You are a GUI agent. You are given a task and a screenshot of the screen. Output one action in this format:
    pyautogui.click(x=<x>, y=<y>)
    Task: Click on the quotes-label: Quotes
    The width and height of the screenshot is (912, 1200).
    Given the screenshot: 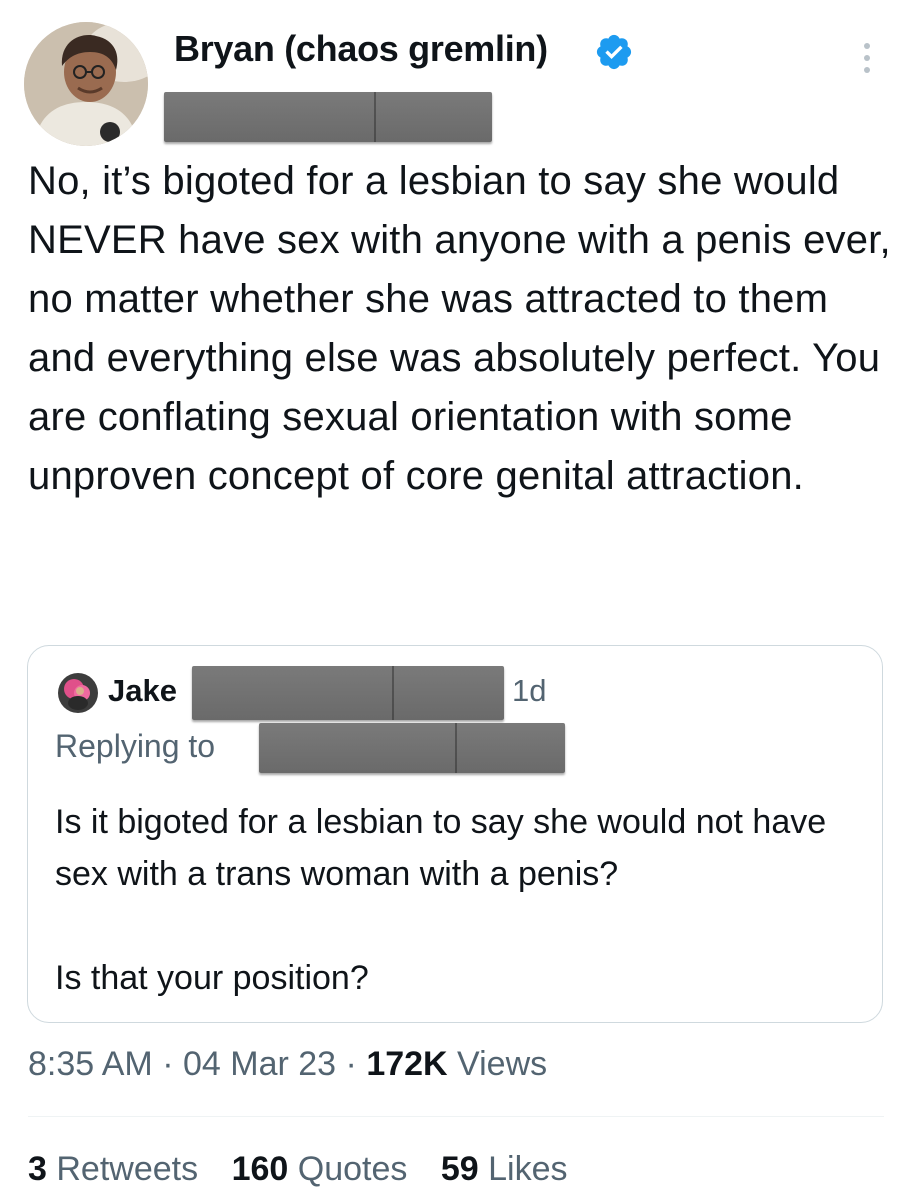 What is the action you would take?
    pyautogui.click(x=352, y=1169)
    